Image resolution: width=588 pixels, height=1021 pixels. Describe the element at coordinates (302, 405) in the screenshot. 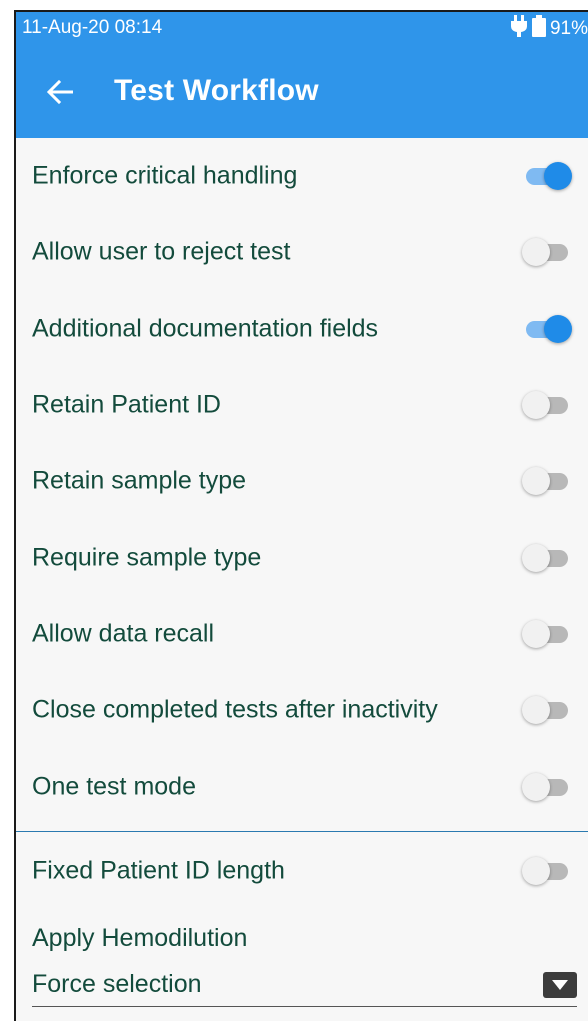

I see `setting-row-retain-patient-id: Retain Patient ID` at that location.